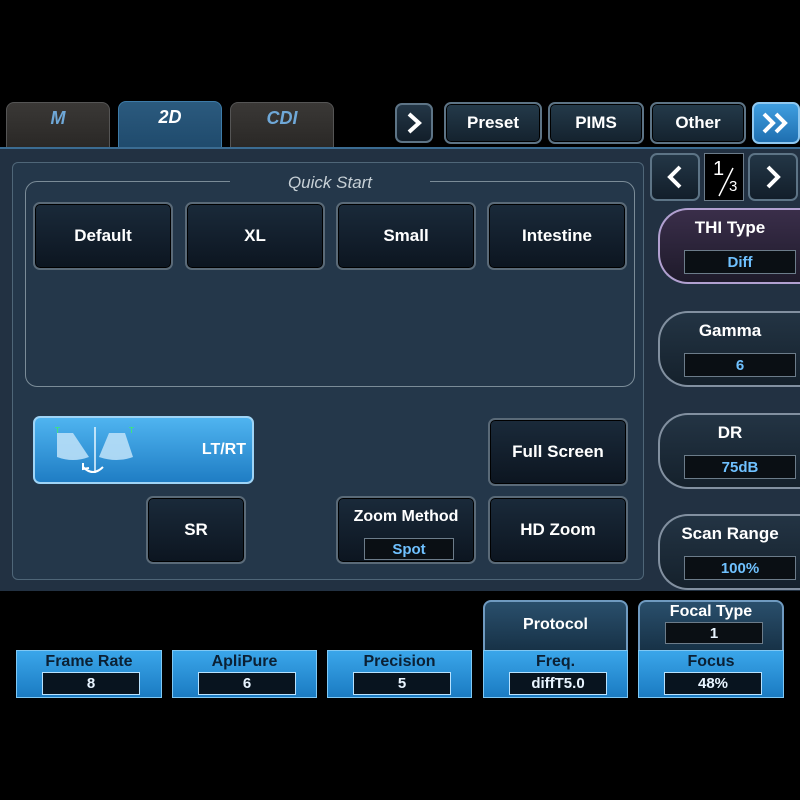 This screenshot has height=800, width=800. I want to click on tab-m: M, so click(58, 124).